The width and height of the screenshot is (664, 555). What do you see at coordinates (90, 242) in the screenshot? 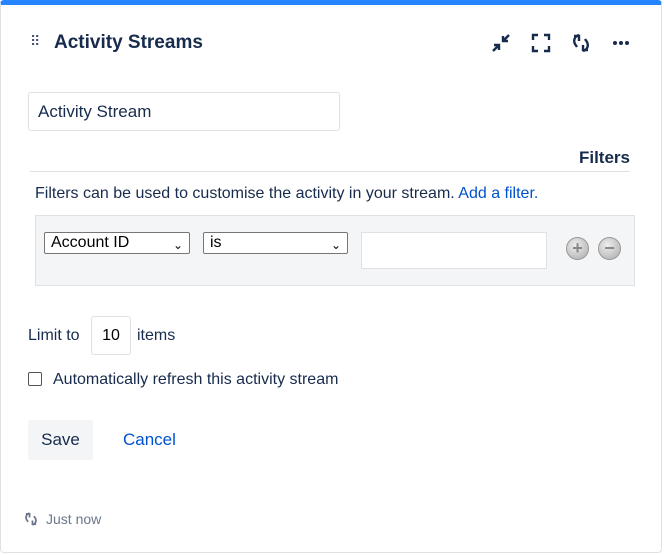
I see `filter-field-value: Account ID` at bounding box center [90, 242].